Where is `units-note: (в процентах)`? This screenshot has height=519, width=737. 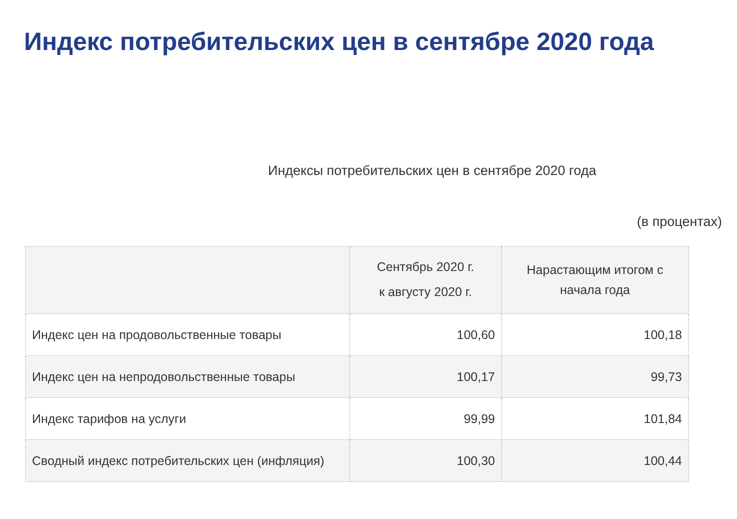
units-note: (в процентах) is located at coordinates (679, 221).